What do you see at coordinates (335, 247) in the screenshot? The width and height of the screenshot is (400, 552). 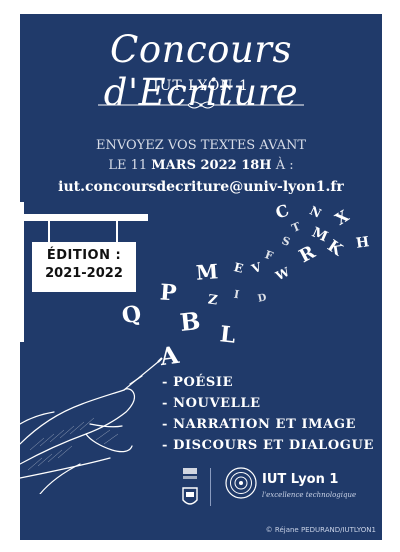 I see `flying-letter: K` at bounding box center [335, 247].